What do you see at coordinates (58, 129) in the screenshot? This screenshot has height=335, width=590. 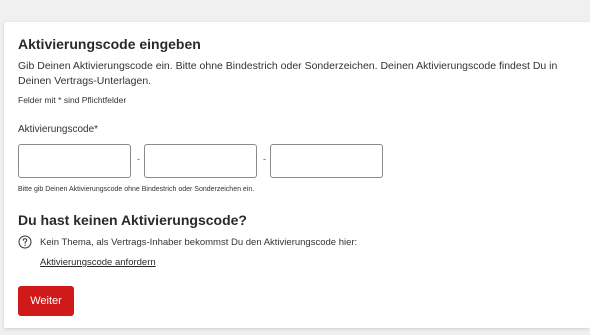 I see `activation-code-label: Aktivierungscode*` at bounding box center [58, 129].